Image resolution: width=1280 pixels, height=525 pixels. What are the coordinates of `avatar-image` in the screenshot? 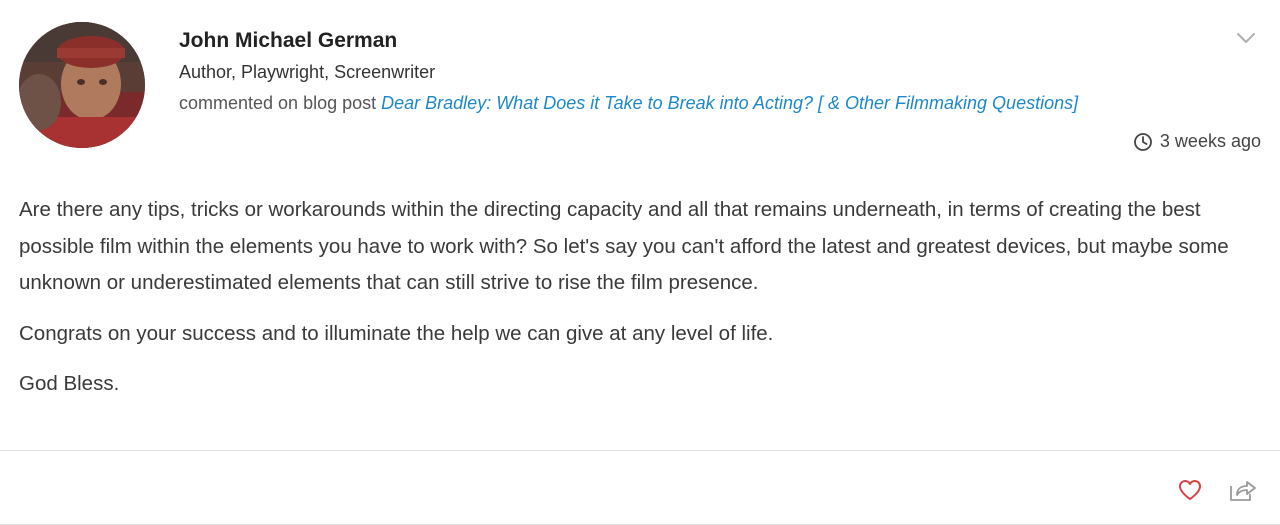 It's located at (82, 85).